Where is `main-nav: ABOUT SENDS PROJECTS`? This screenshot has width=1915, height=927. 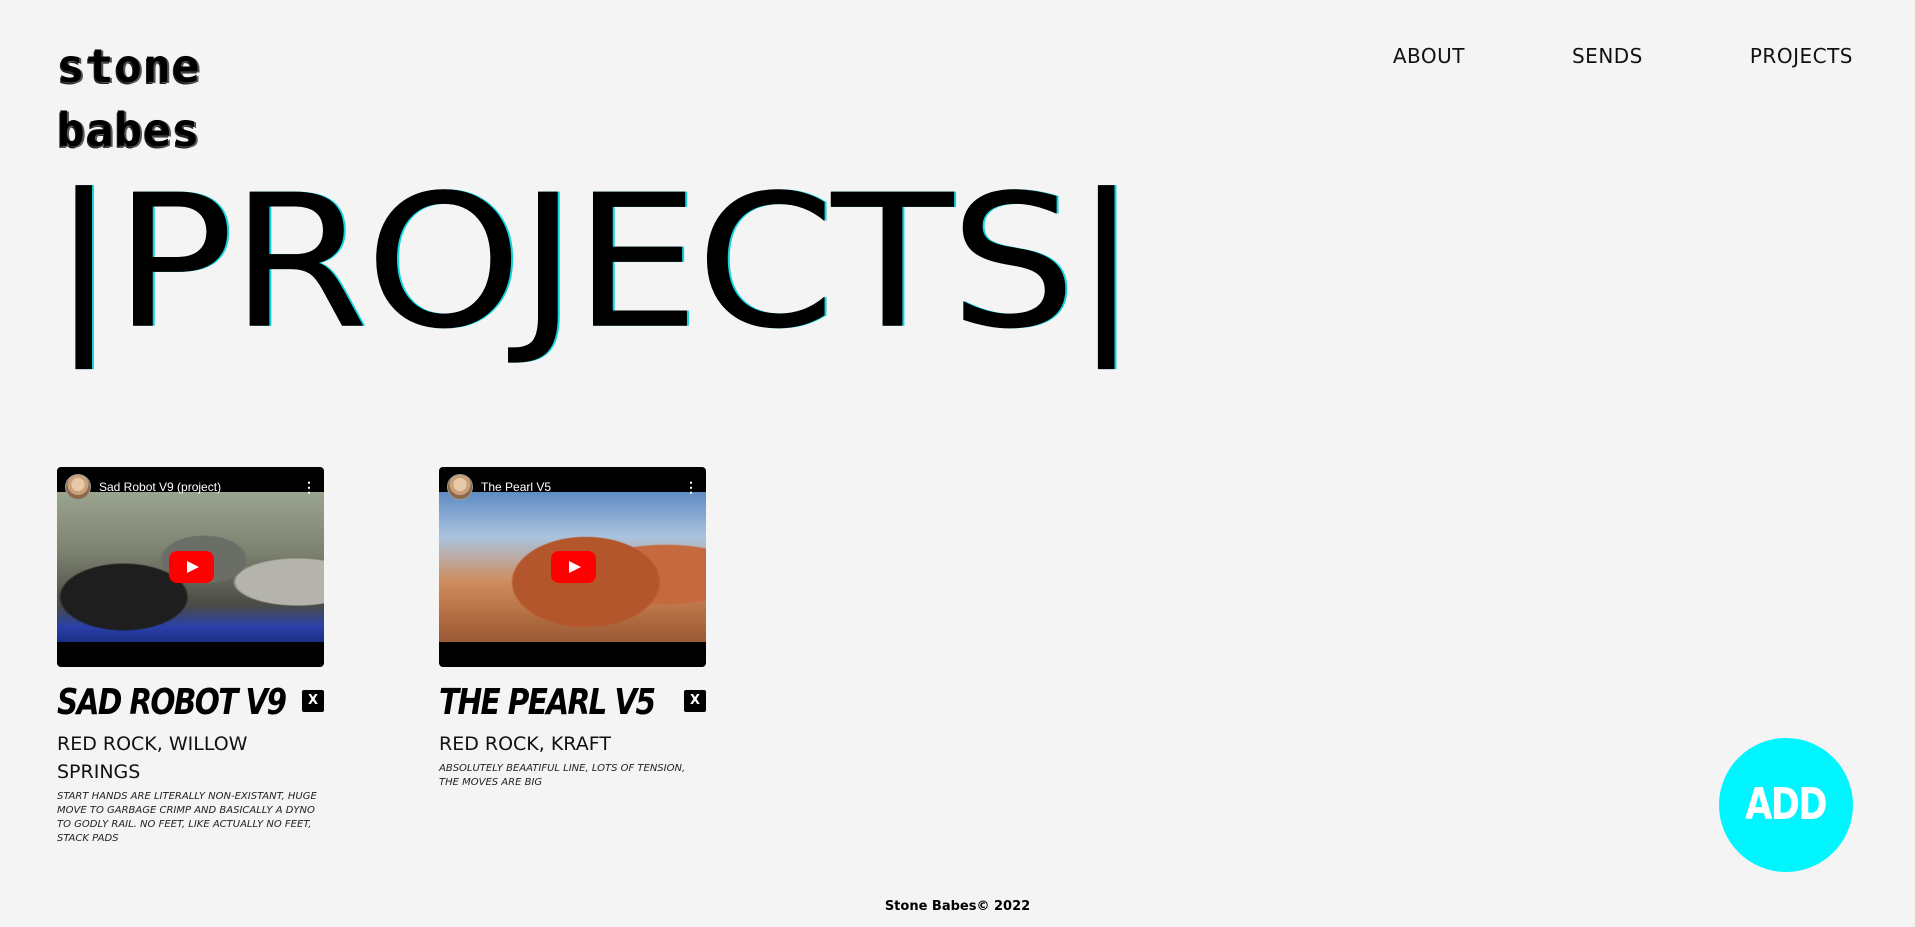
main-nav: ABOUT SENDS PROJECTS is located at coordinates (1623, 56).